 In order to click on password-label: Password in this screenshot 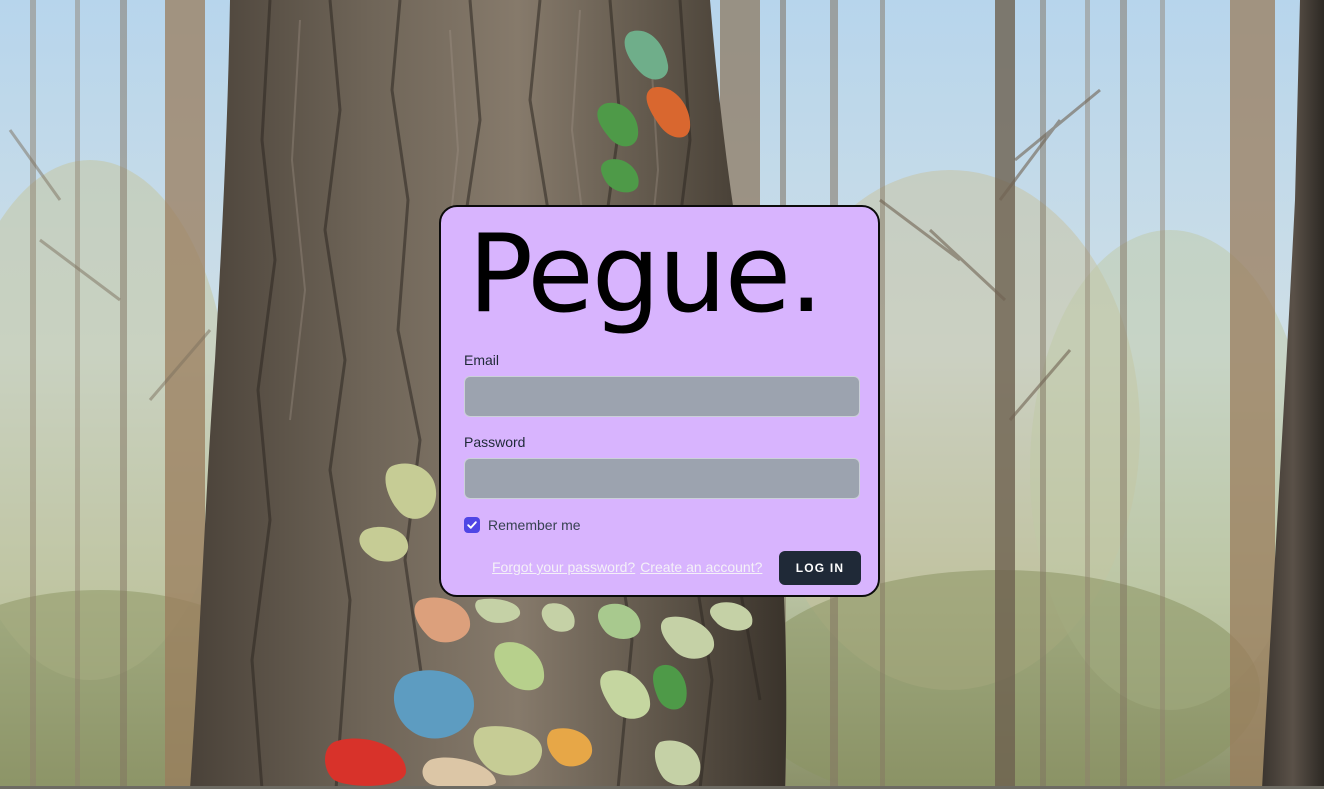, I will do `click(495, 442)`.